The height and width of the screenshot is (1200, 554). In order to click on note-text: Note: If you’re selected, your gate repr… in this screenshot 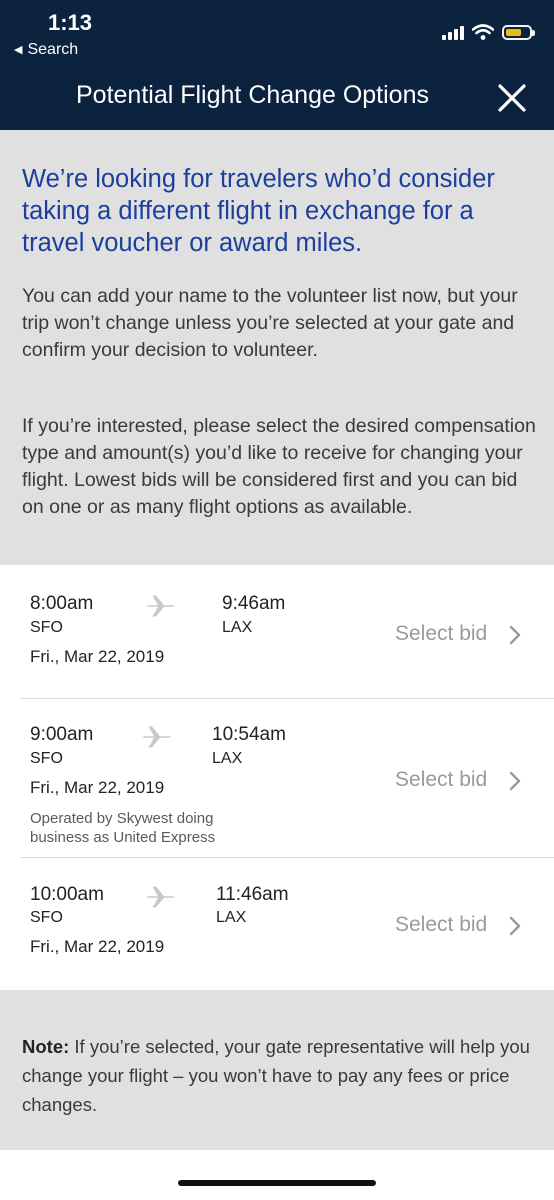, I will do `click(279, 1075)`.